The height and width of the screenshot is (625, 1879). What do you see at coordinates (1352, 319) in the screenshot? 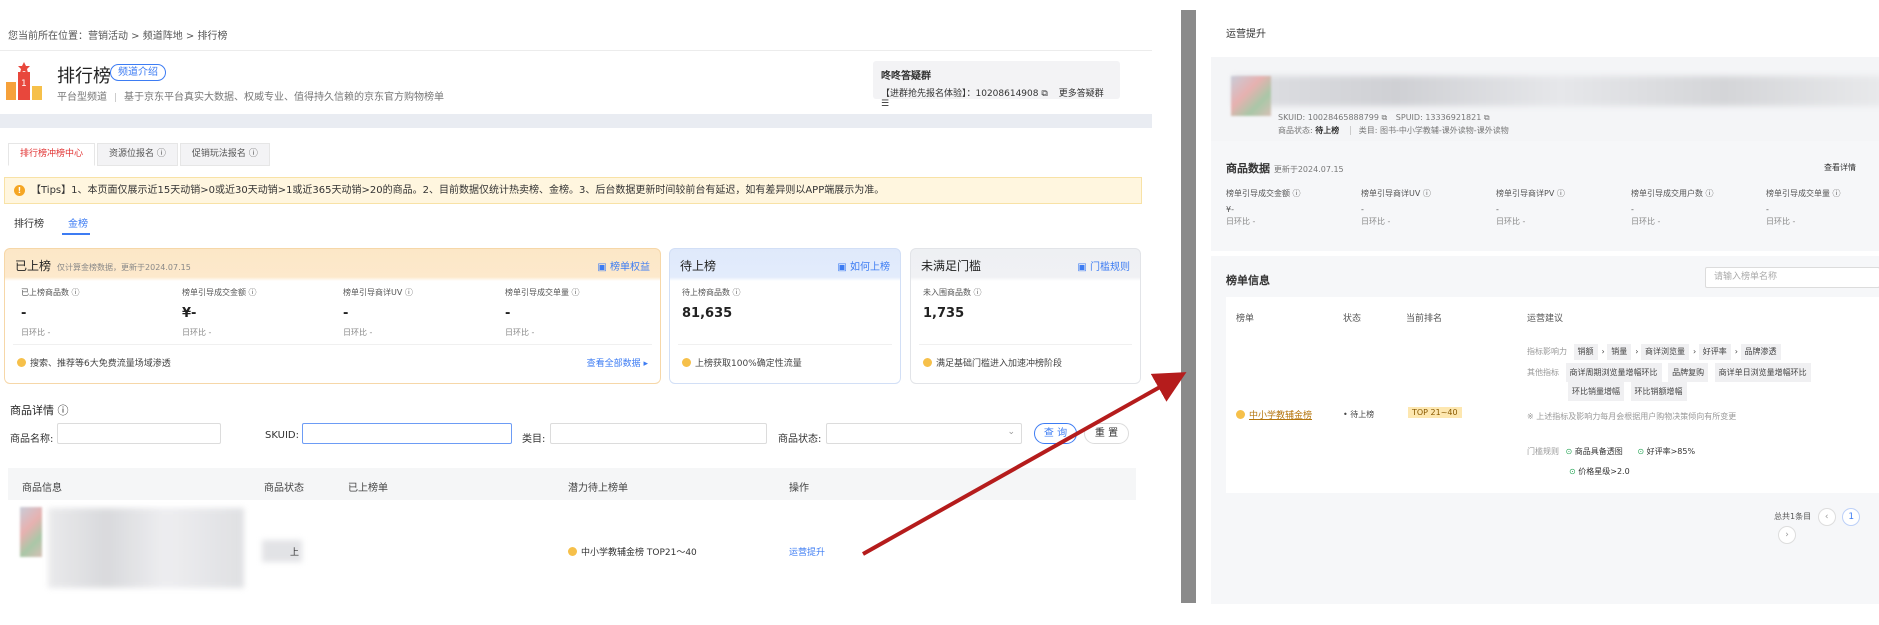
I see `rth-status: 状态` at bounding box center [1352, 319].